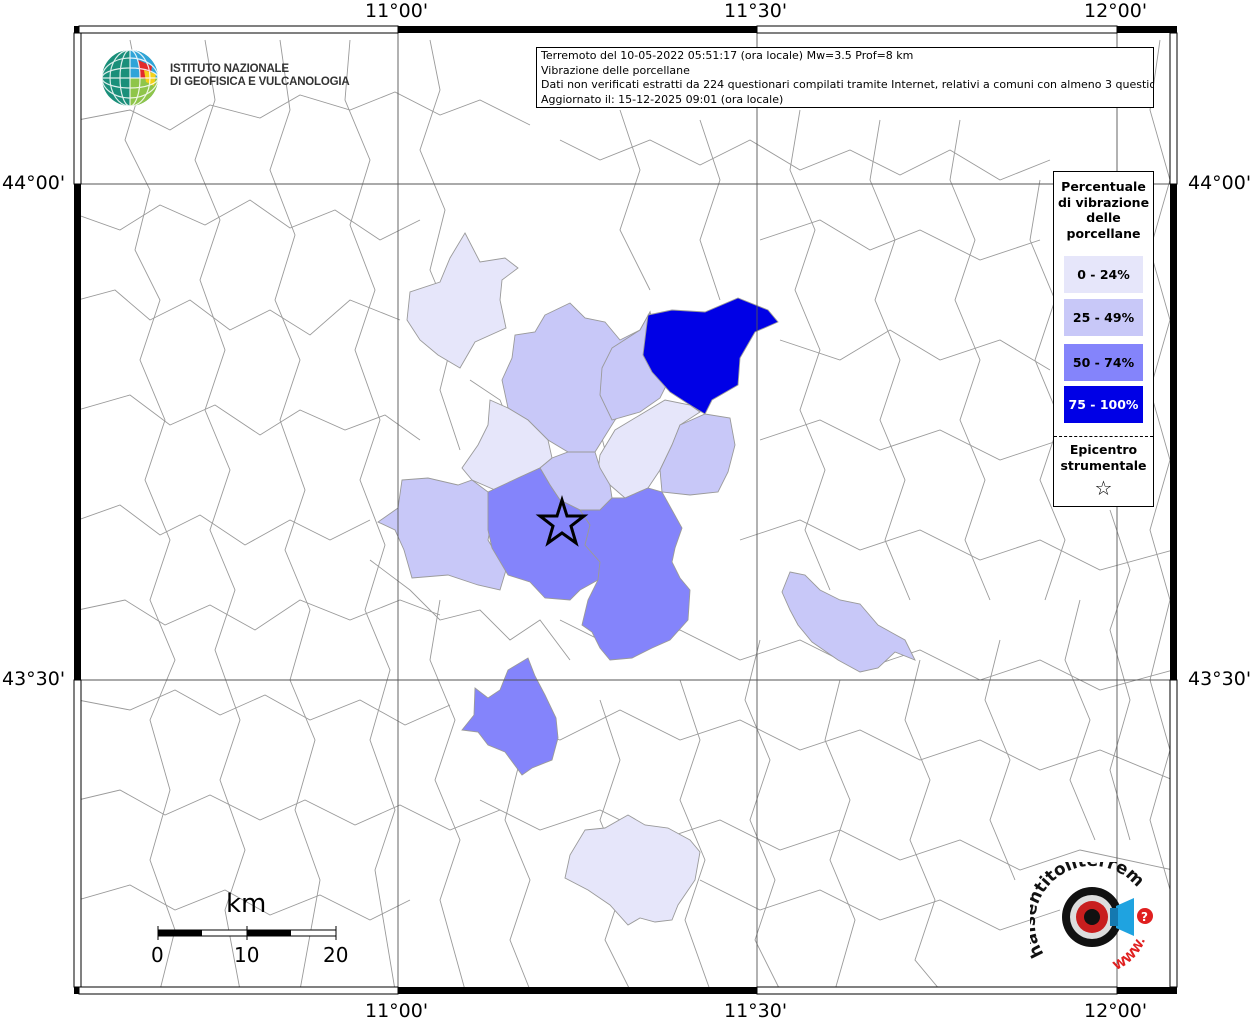  Describe the element at coordinates (1129, 954) in the screenshot. I see `watermark-url: WWW.` at that location.